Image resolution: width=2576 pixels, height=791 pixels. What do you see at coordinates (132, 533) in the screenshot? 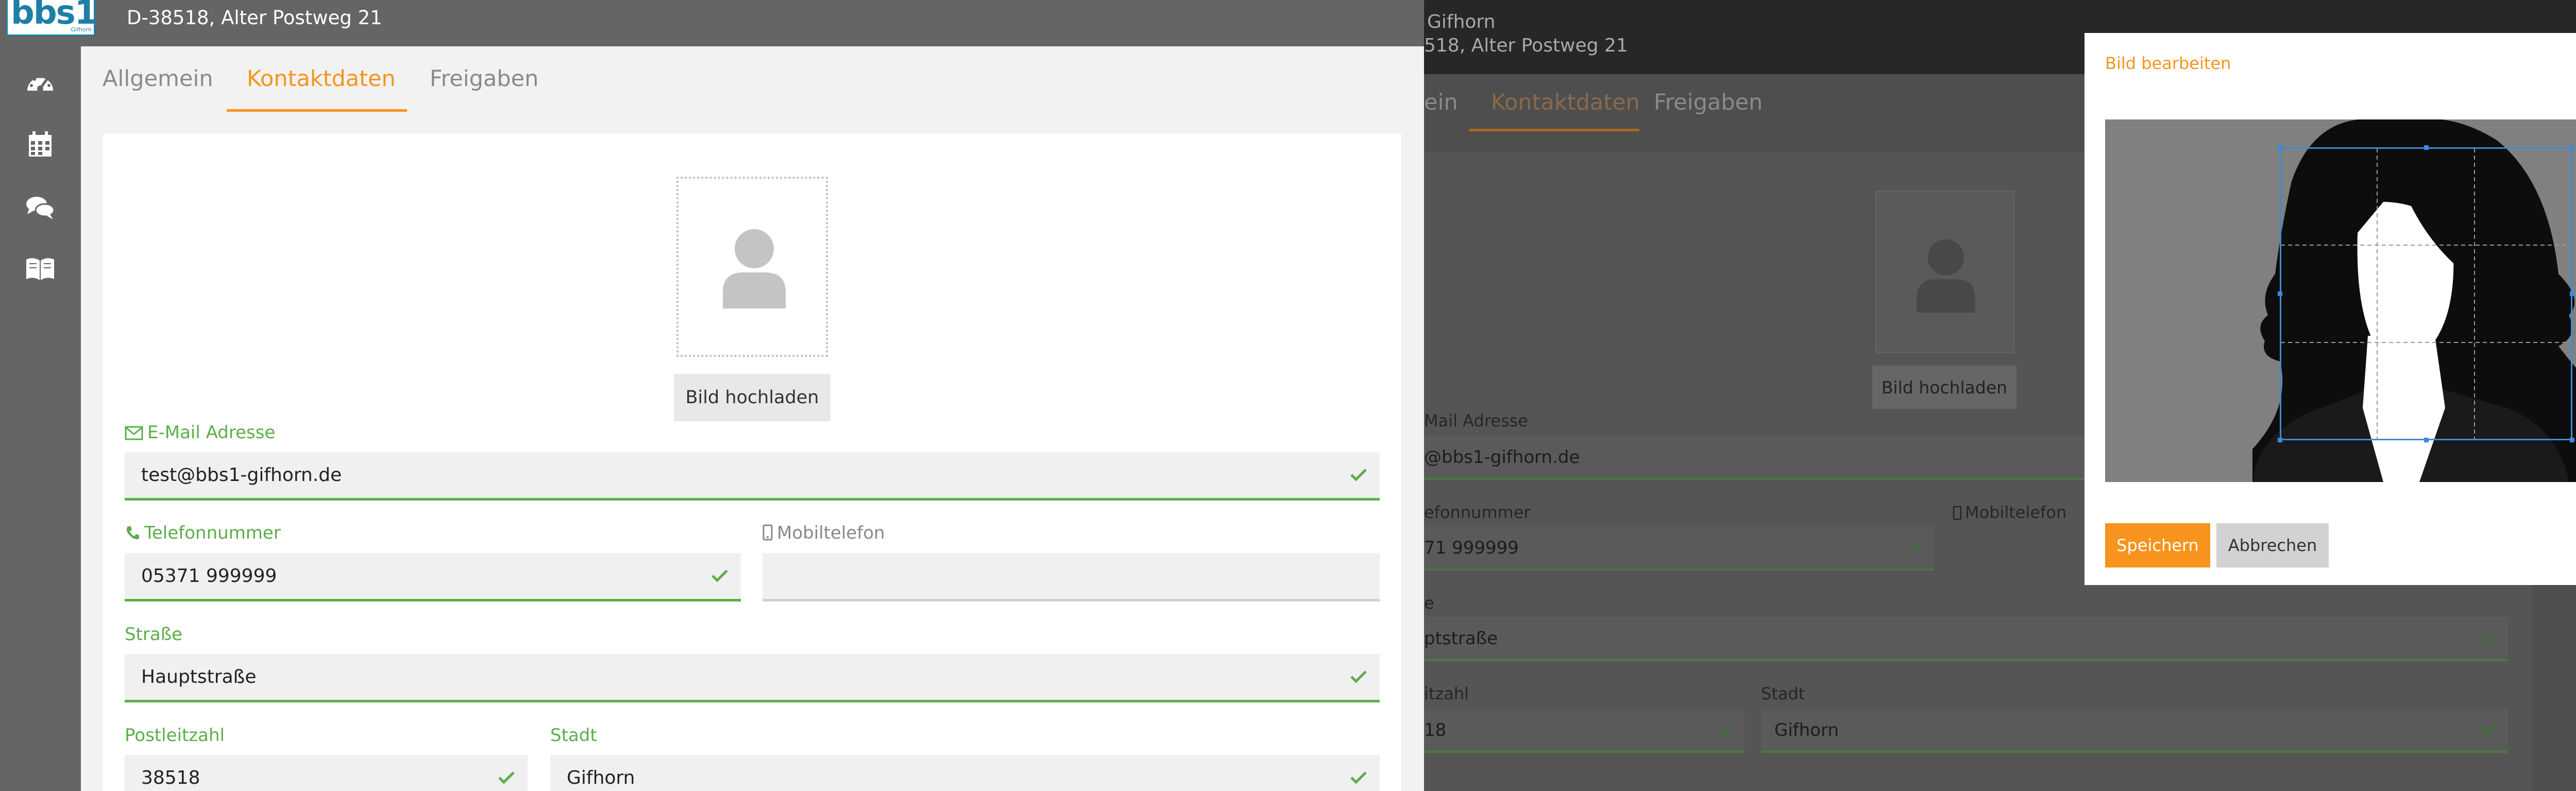
I see `phone-icon` at bounding box center [132, 533].